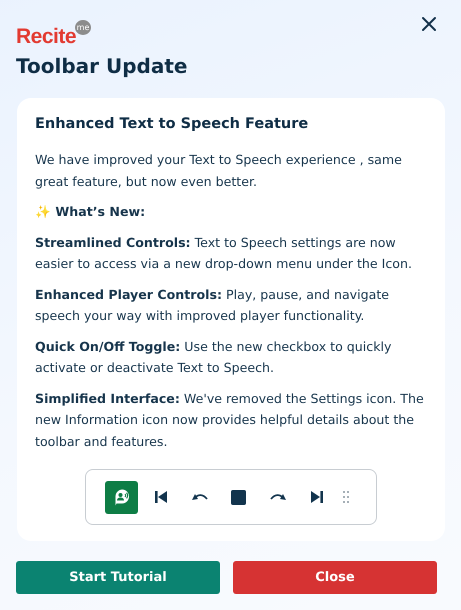 Image resolution: width=461 pixels, height=610 pixels. I want to click on logo-wordmark: Recite, so click(46, 37).